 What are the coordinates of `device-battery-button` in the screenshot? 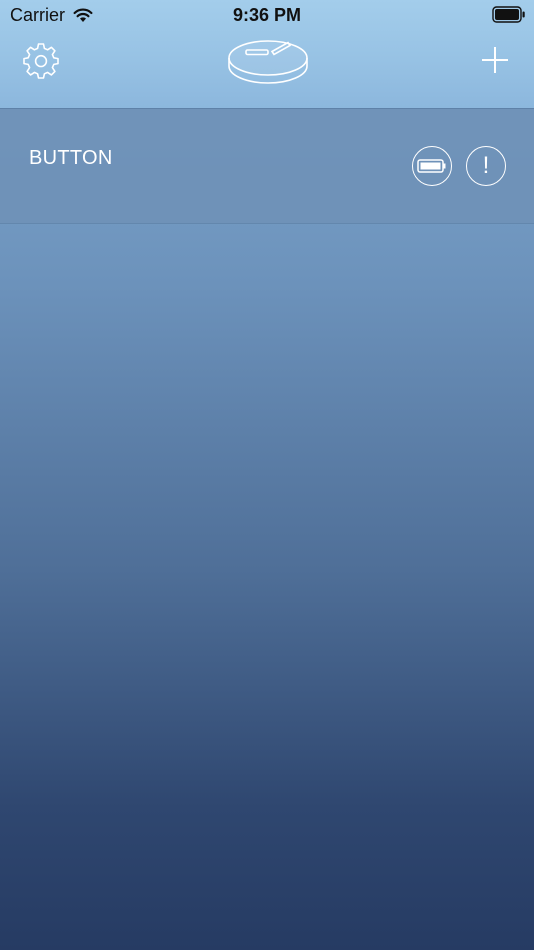 It's located at (432, 166).